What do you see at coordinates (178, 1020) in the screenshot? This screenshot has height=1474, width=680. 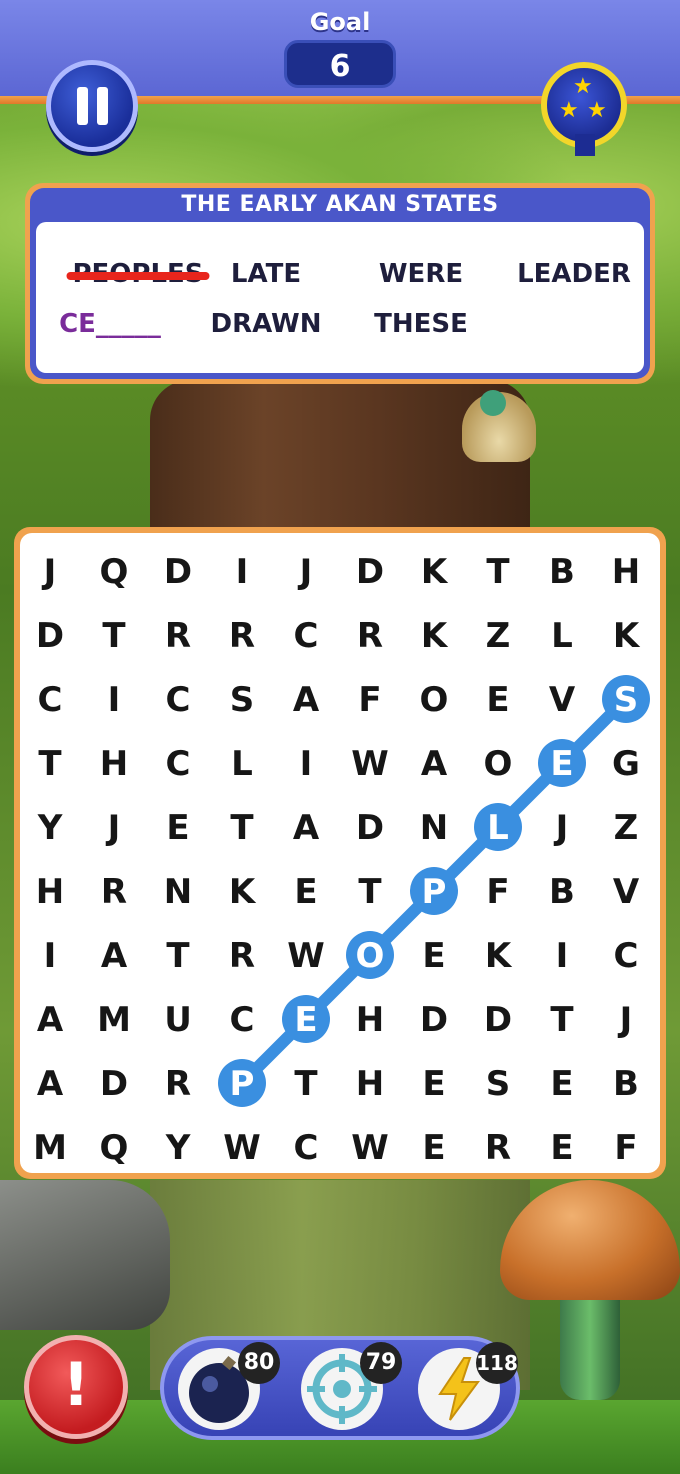 I see `grid-cell: U` at bounding box center [178, 1020].